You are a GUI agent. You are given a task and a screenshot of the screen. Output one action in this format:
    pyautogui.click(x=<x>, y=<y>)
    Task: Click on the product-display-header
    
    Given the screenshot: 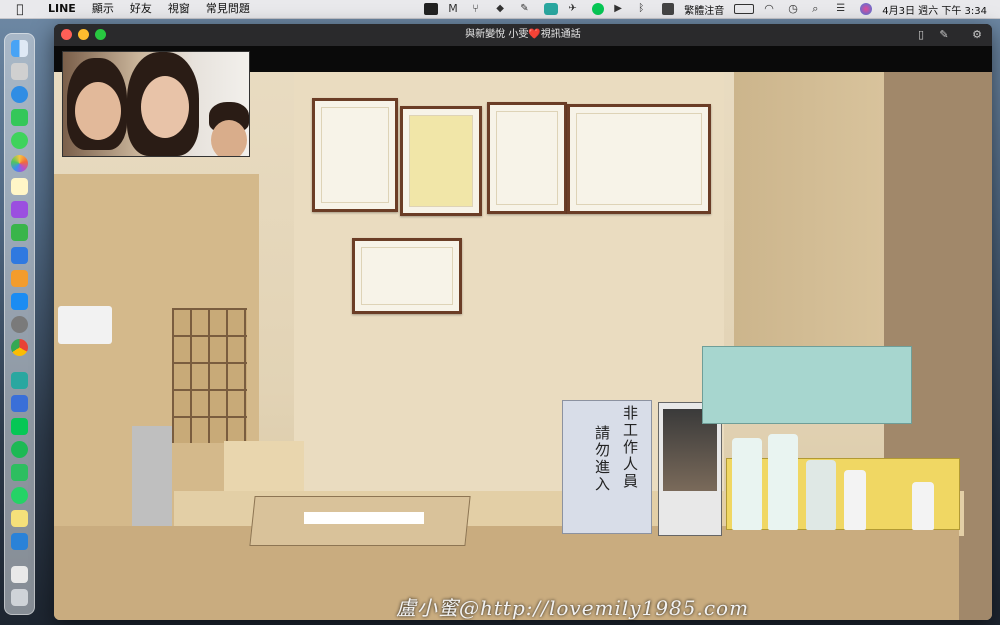 What is the action you would take?
    pyautogui.click(x=807, y=385)
    